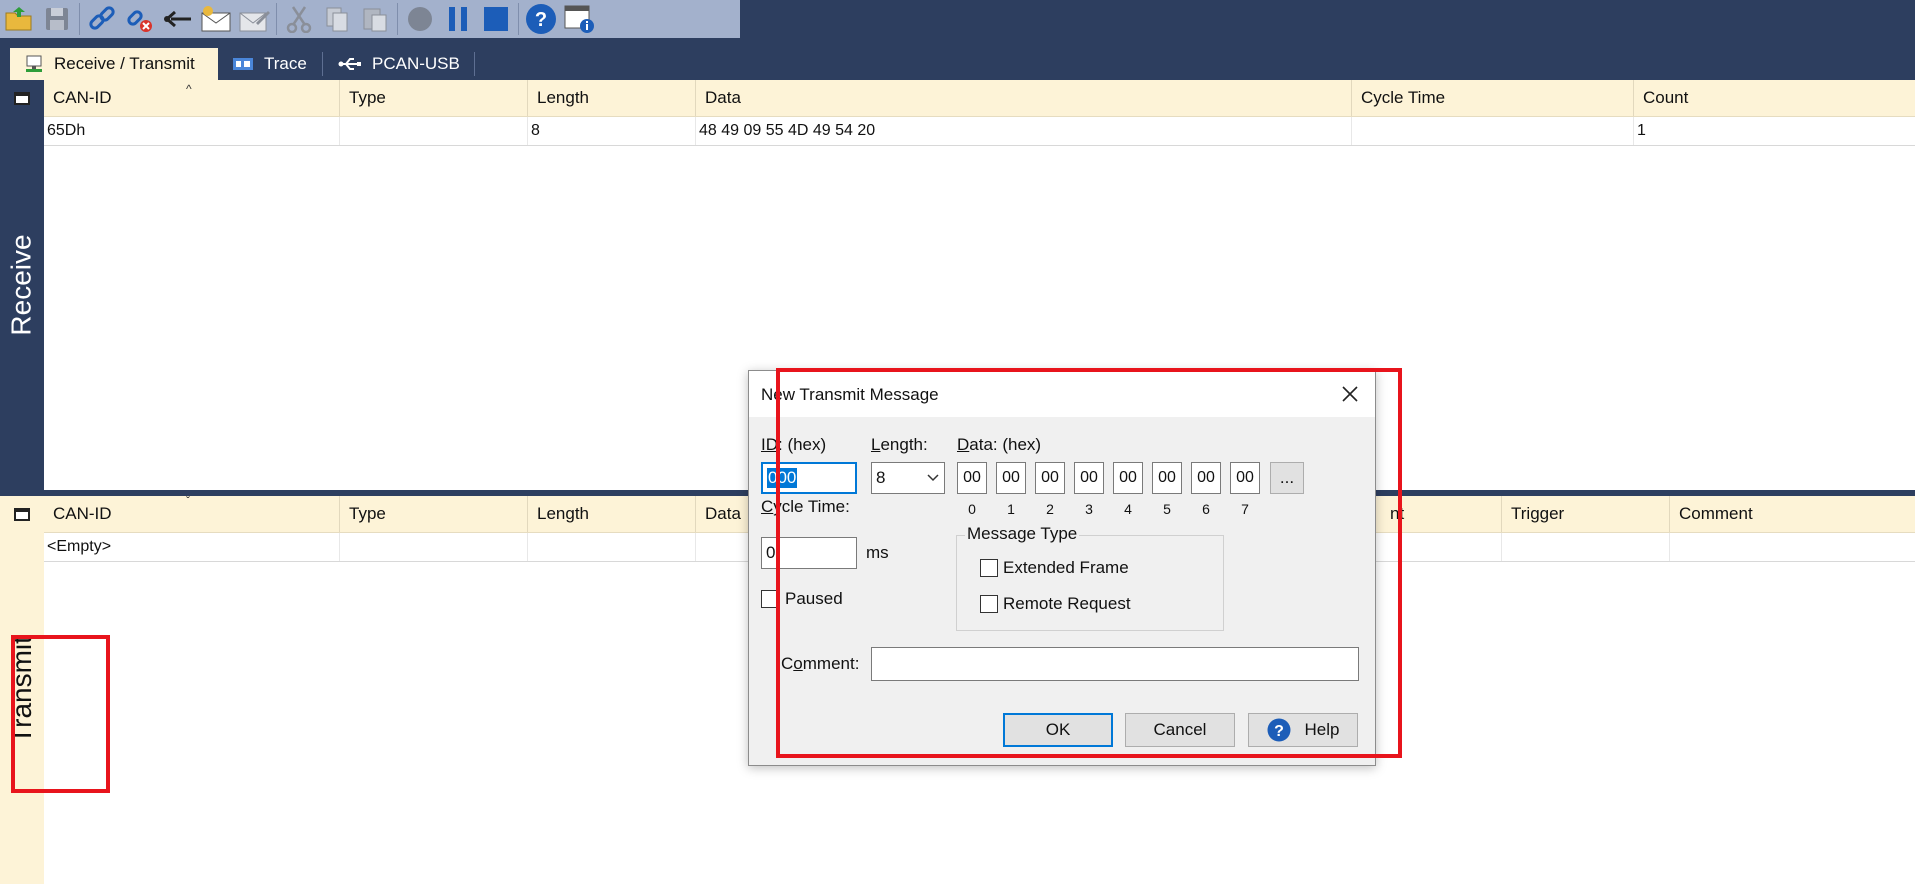  I want to click on ok-button: OK, so click(1058, 730).